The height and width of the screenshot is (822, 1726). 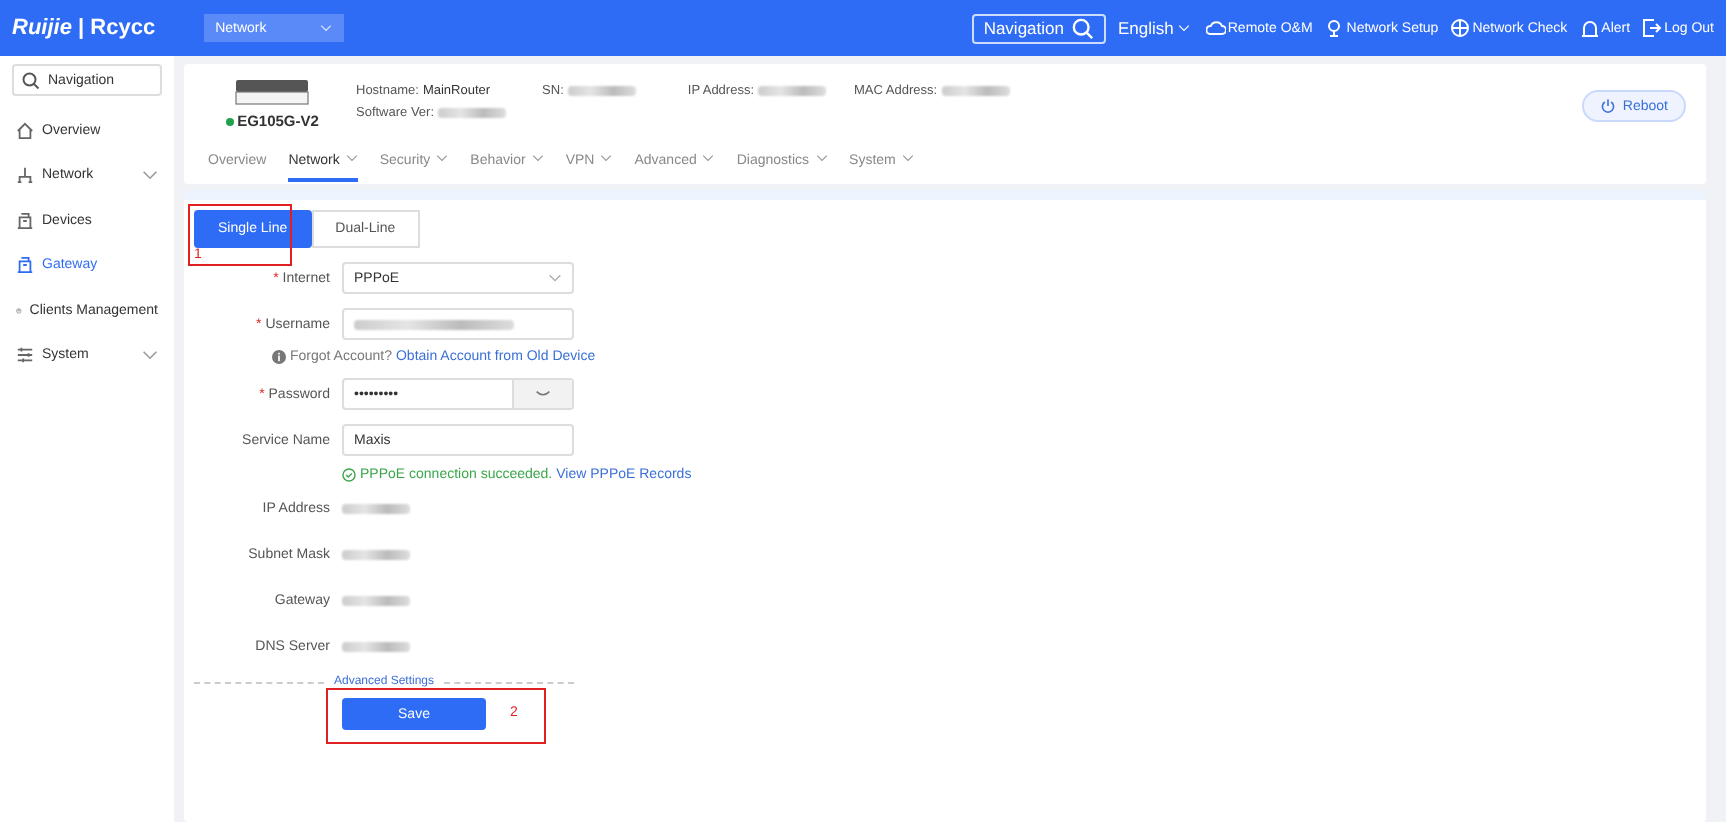 What do you see at coordinates (1589, 28) in the screenshot?
I see `alert-icon` at bounding box center [1589, 28].